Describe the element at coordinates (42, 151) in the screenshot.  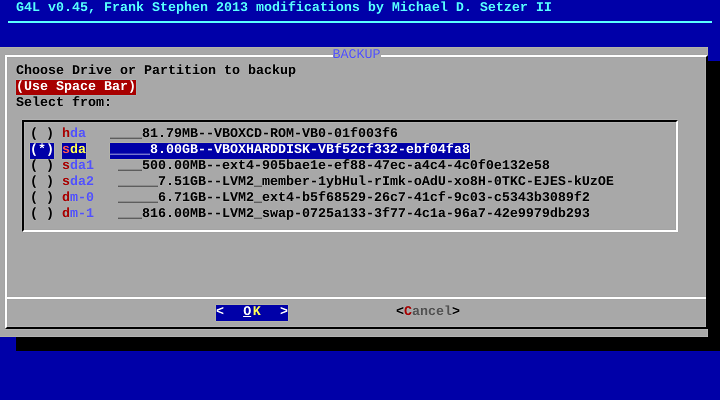
I see `radio-marker: (*)` at that location.